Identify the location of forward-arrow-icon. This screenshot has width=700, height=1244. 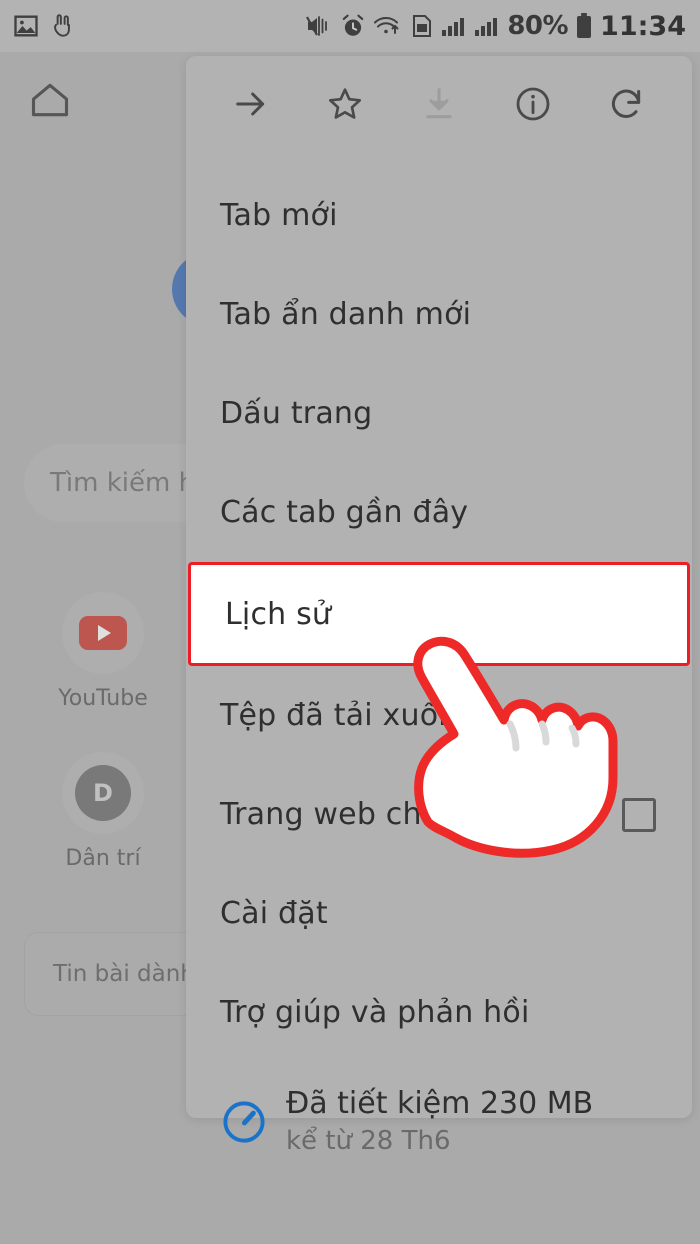
(251, 106).